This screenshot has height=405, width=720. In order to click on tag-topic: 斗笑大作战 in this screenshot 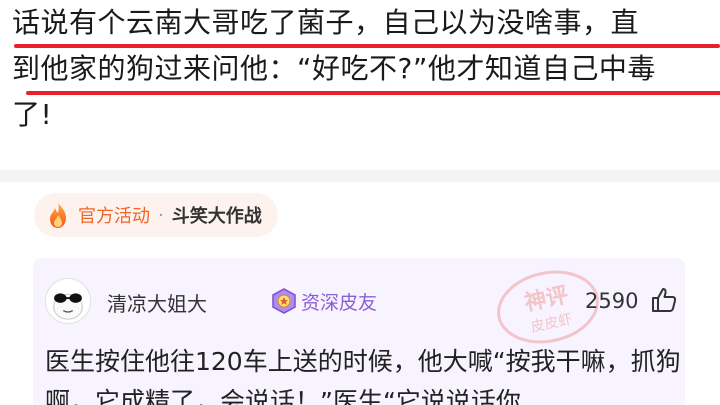, I will do `click(216, 216)`.